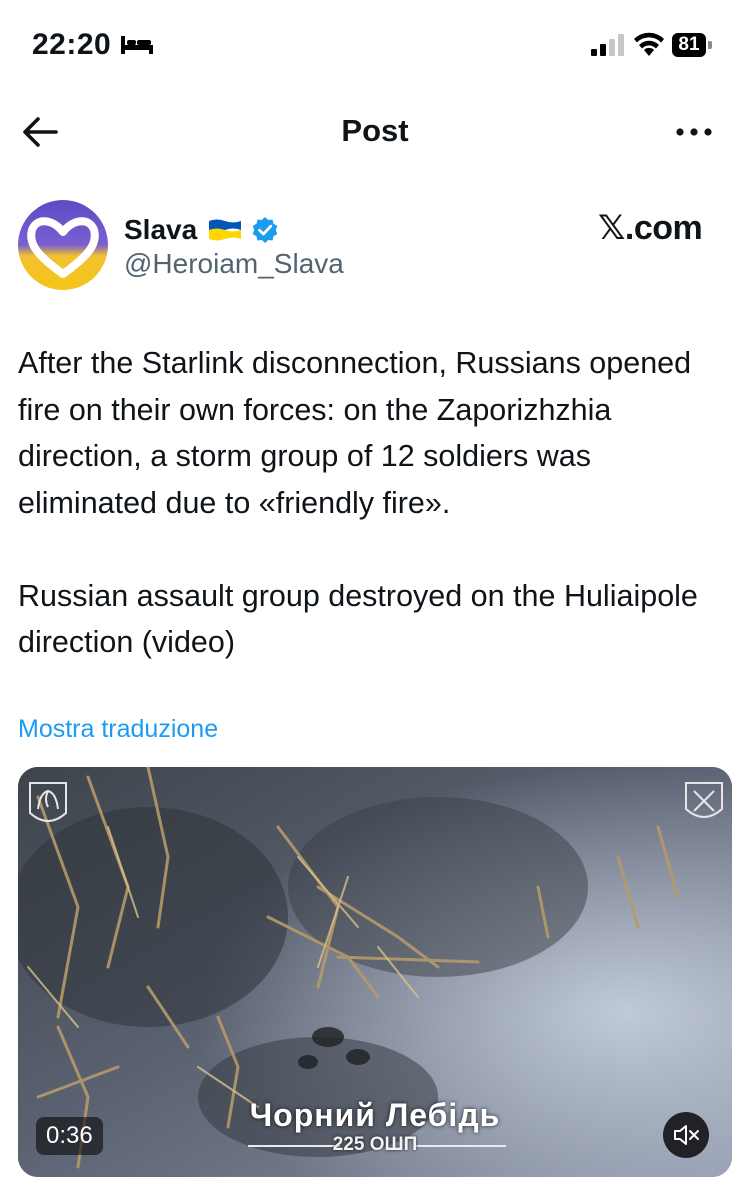  What do you see at coordinates (710, 45) in the screenshot?
I see `battery-tip` at bounding box center [710, 45].